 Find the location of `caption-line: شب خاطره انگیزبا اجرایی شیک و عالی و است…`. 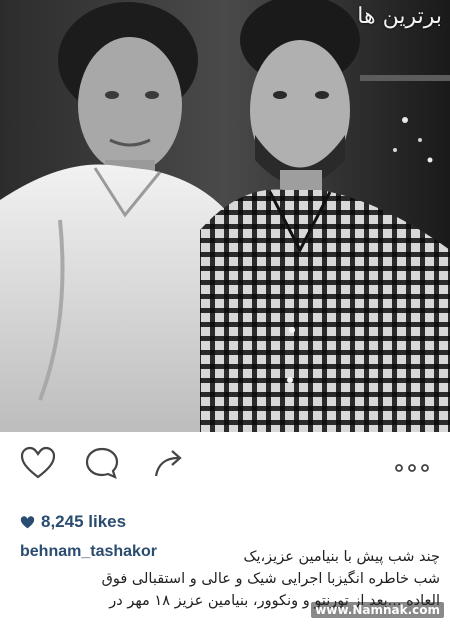

caption-line: شب خاطره انگیزبا اجرایی شیک و عالی و است… is located at coordinates (270, 579).